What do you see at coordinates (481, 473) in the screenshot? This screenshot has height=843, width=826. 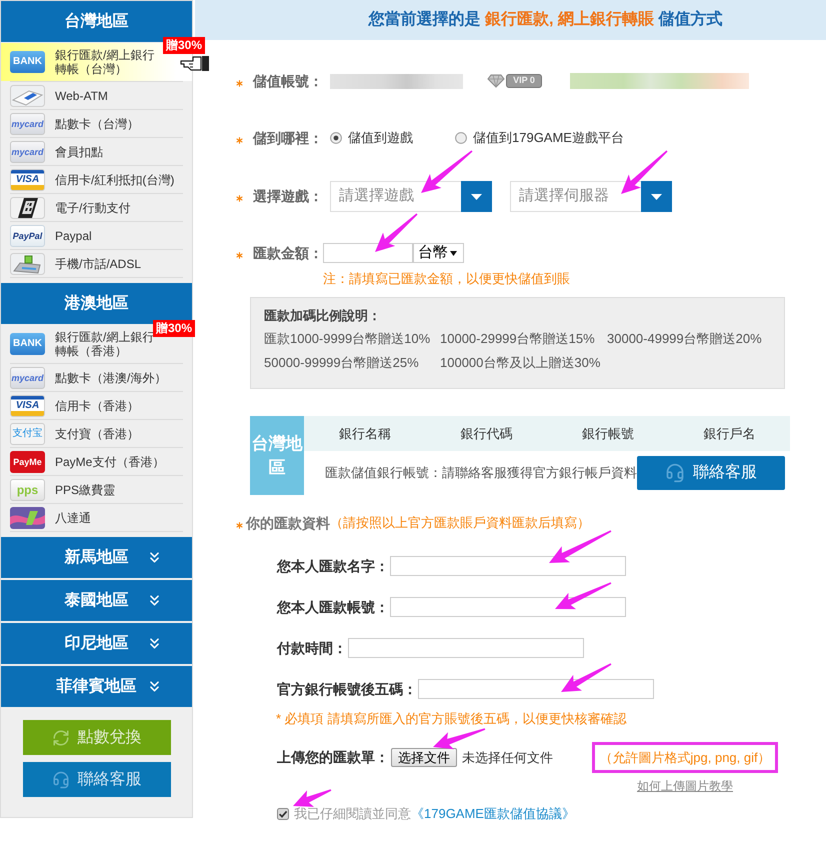 I see `bank-account-note: 匯款儲值銀行帳號：請聯絡客服獲得官方銀行帳戶資料` at bounding box center [481, 473].